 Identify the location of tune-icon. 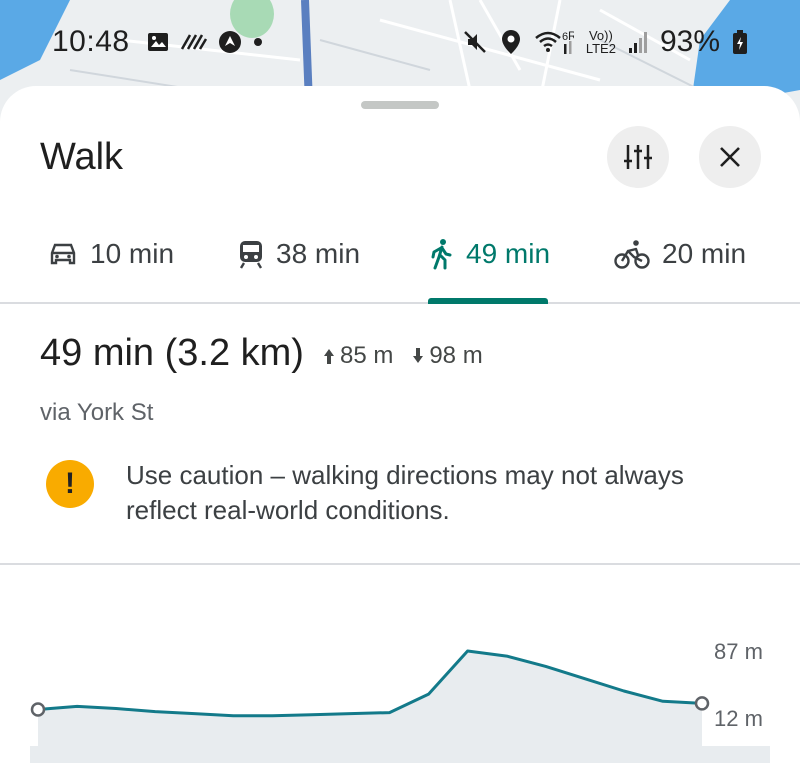
(638, 157).